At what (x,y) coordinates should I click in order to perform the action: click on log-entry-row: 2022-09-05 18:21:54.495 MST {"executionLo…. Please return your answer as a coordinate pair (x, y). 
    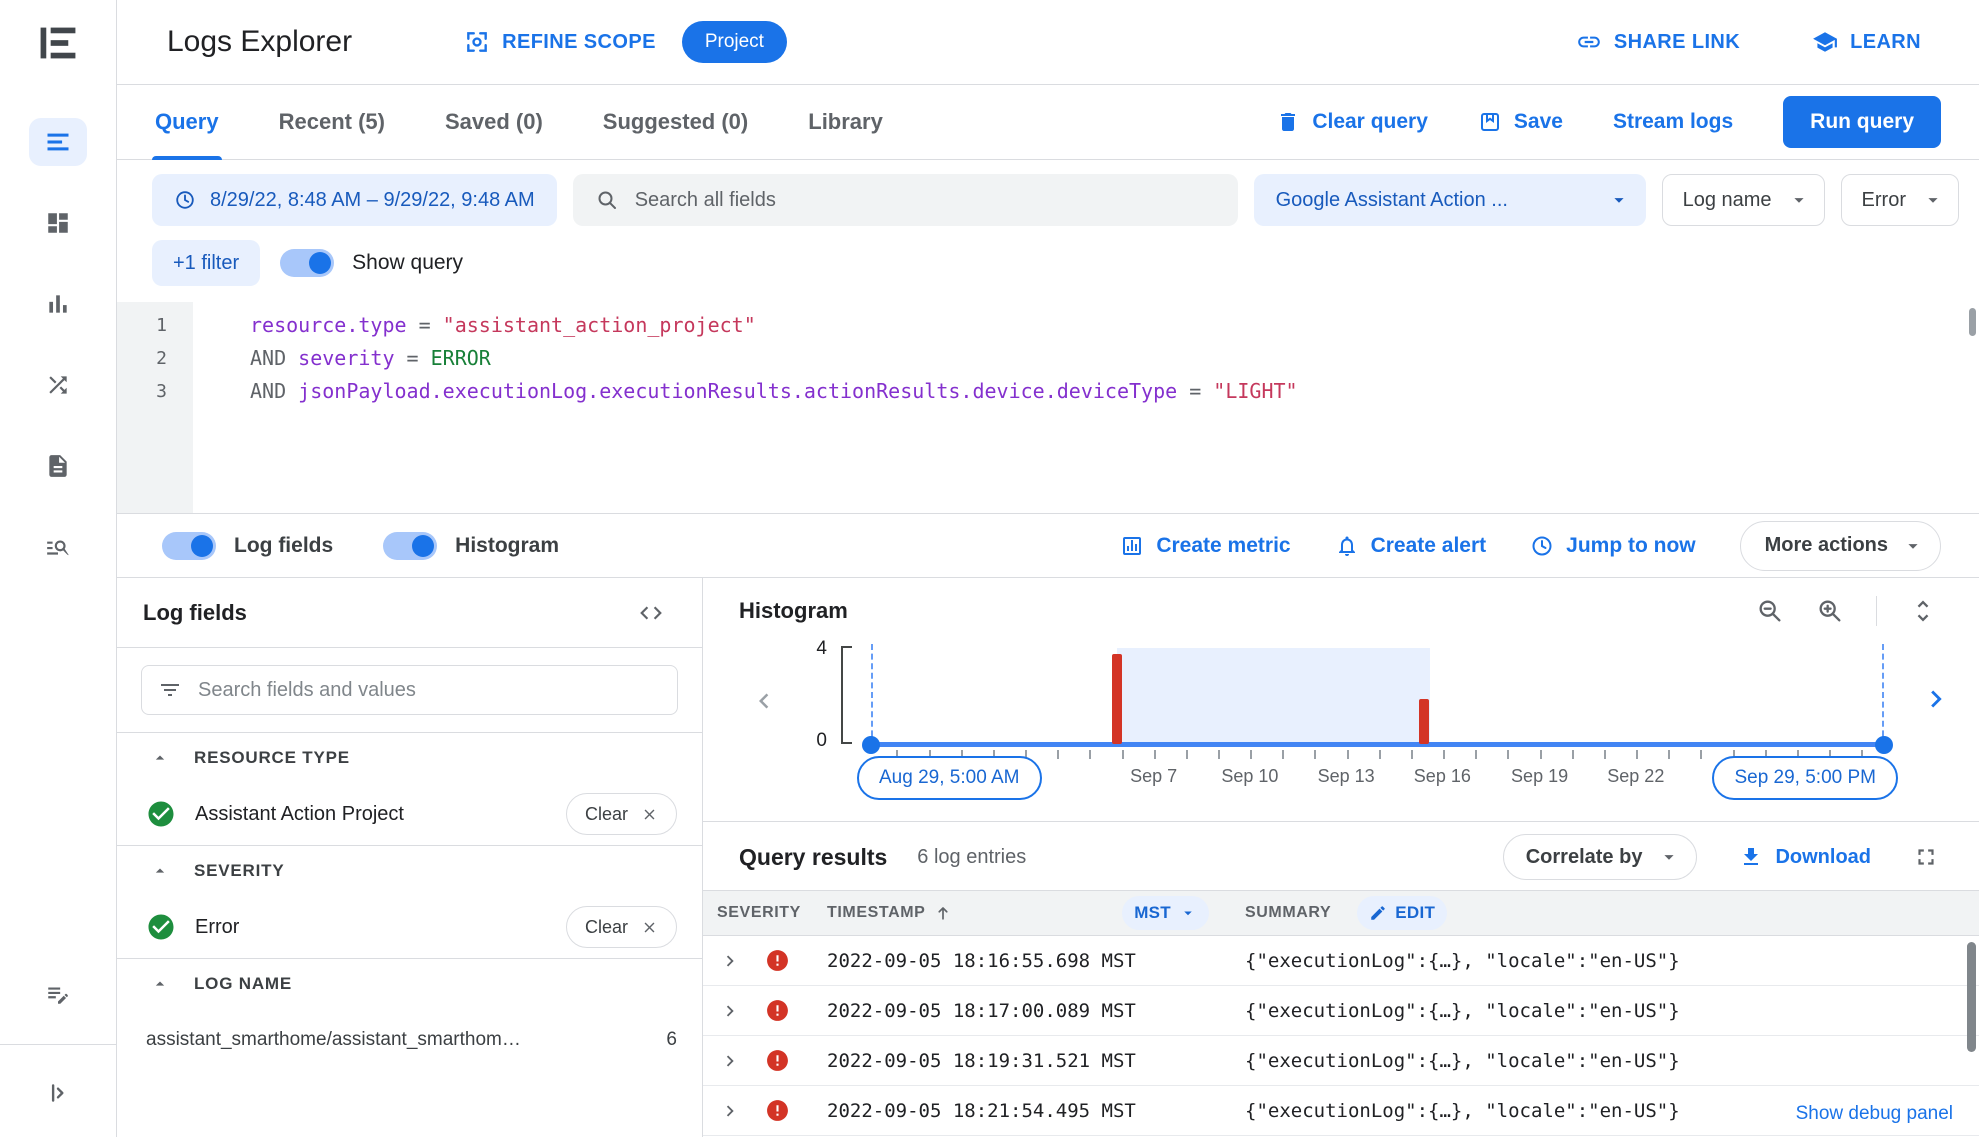
    Looking at the image, I should click on (1341, 1111).